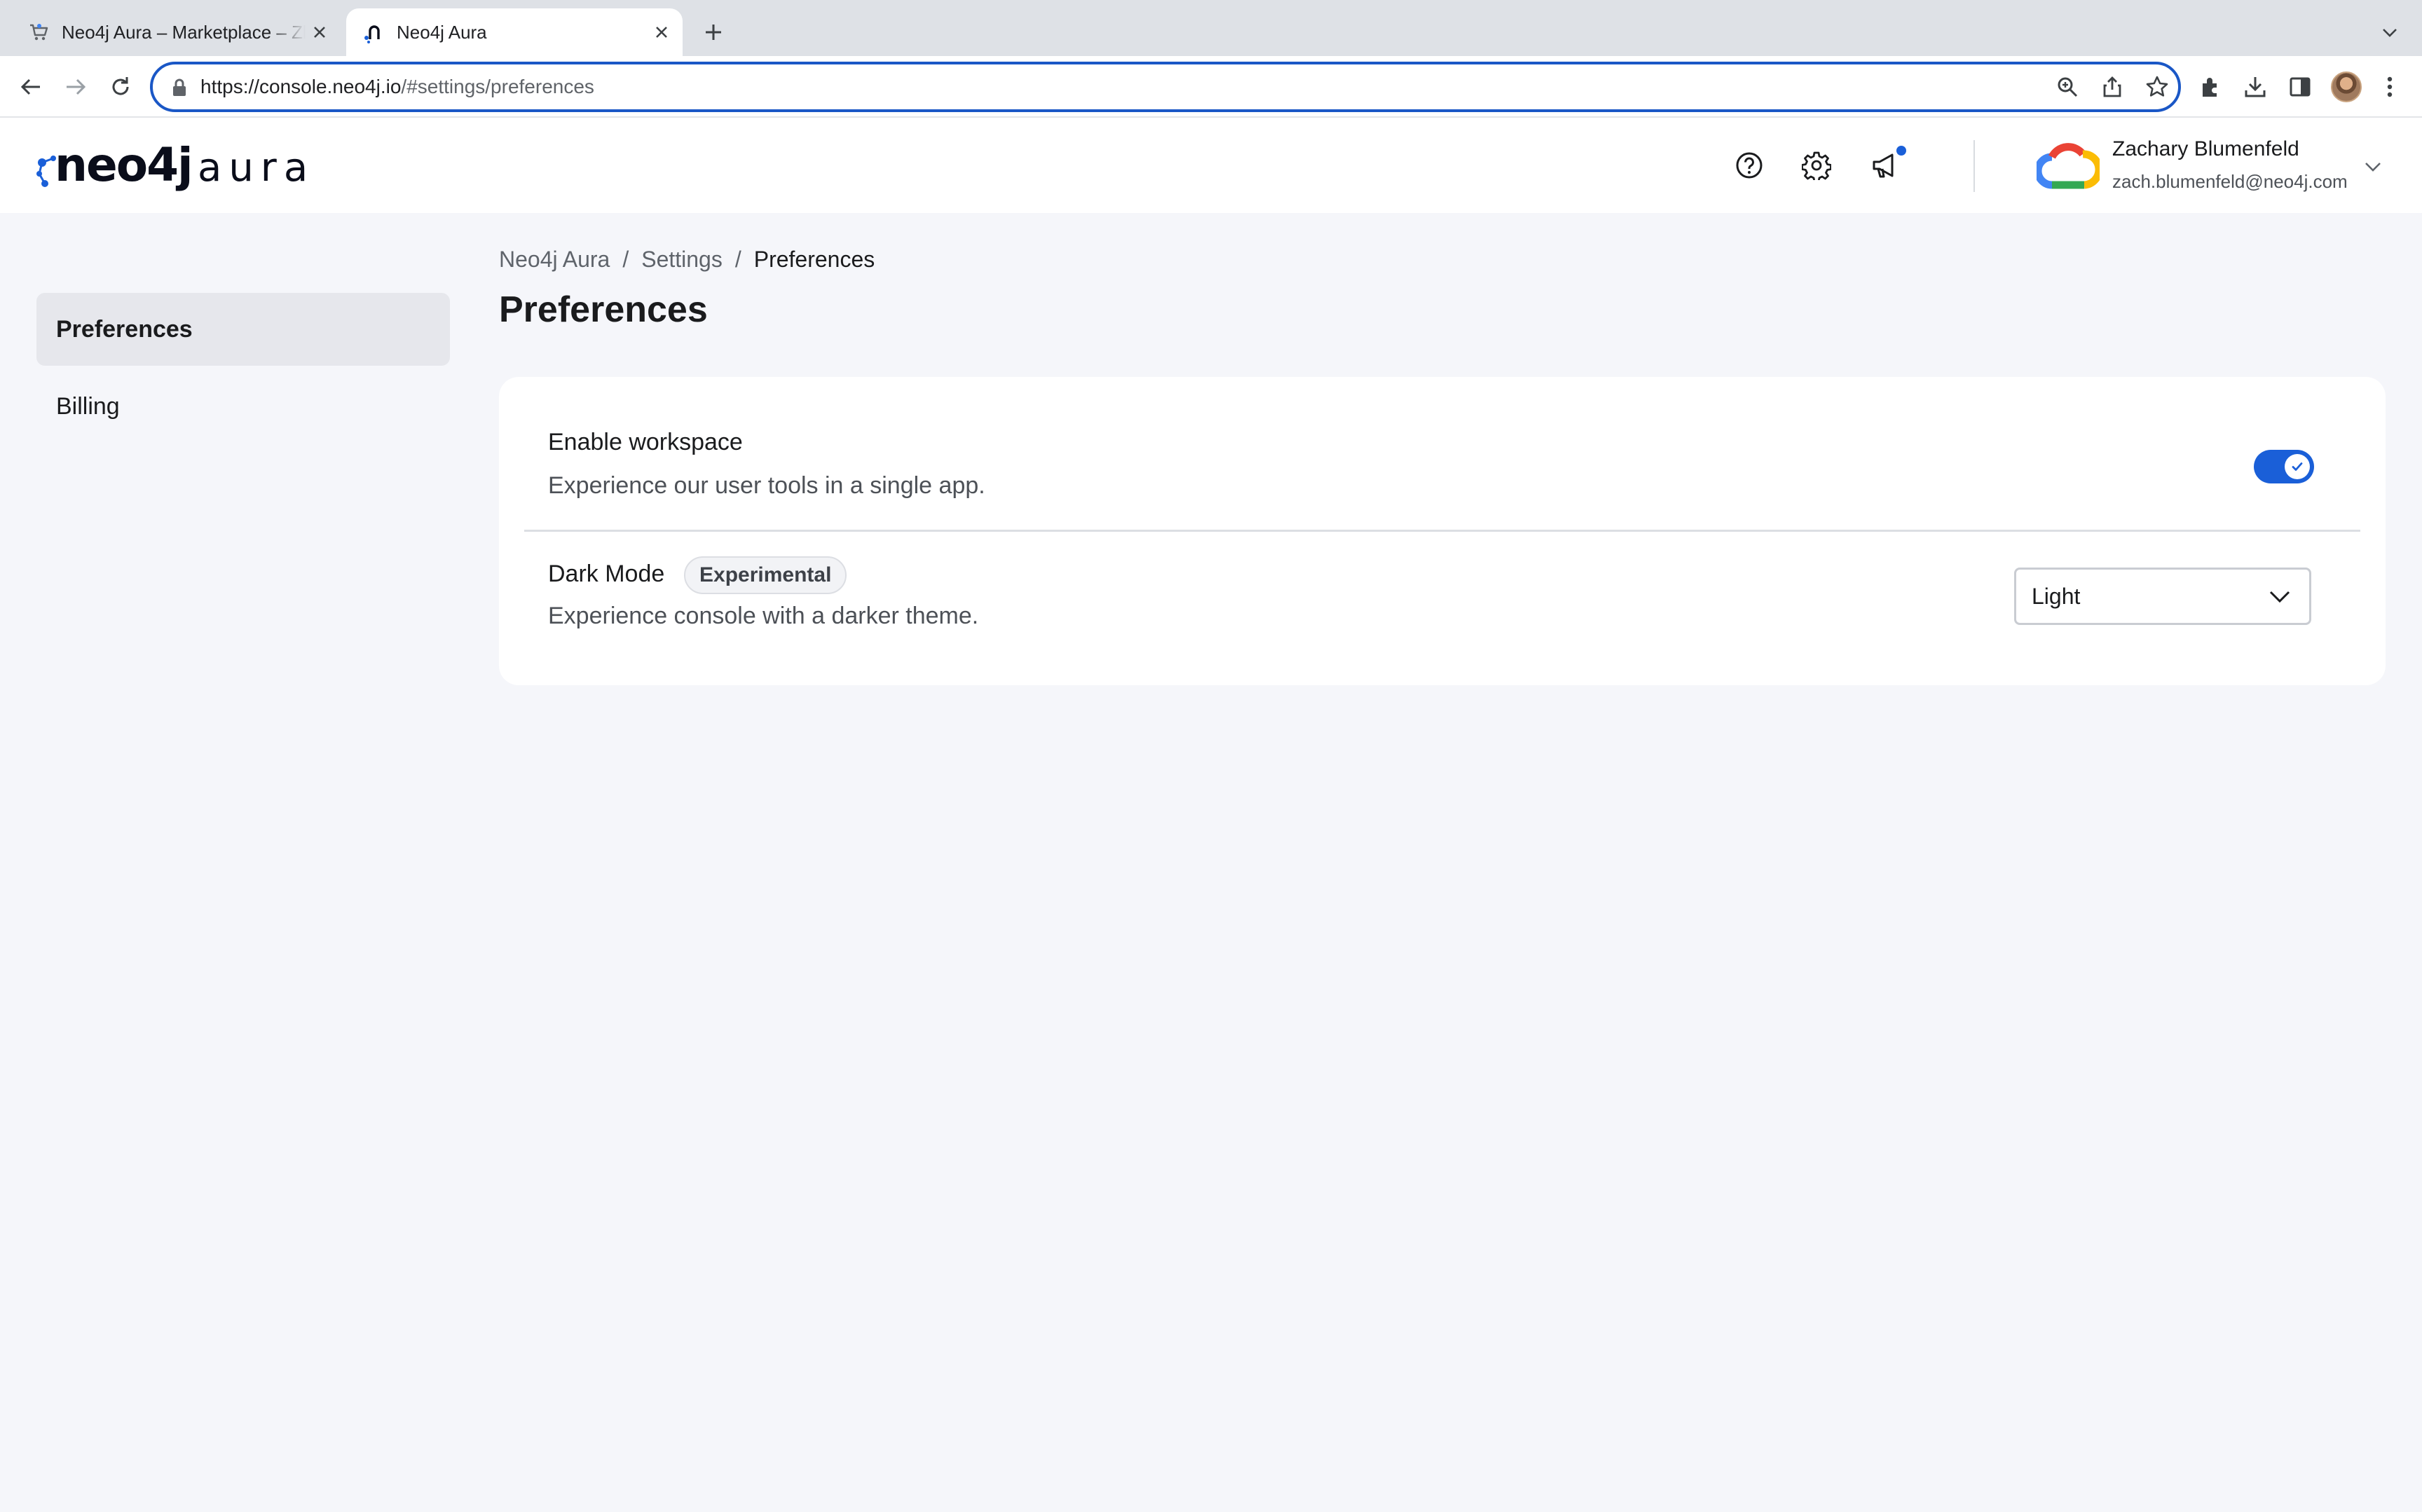 The width and height of the screenshot is (2422, 1512). I want to click on sidebar-item-preferences: Preferences, so click(243, 329).